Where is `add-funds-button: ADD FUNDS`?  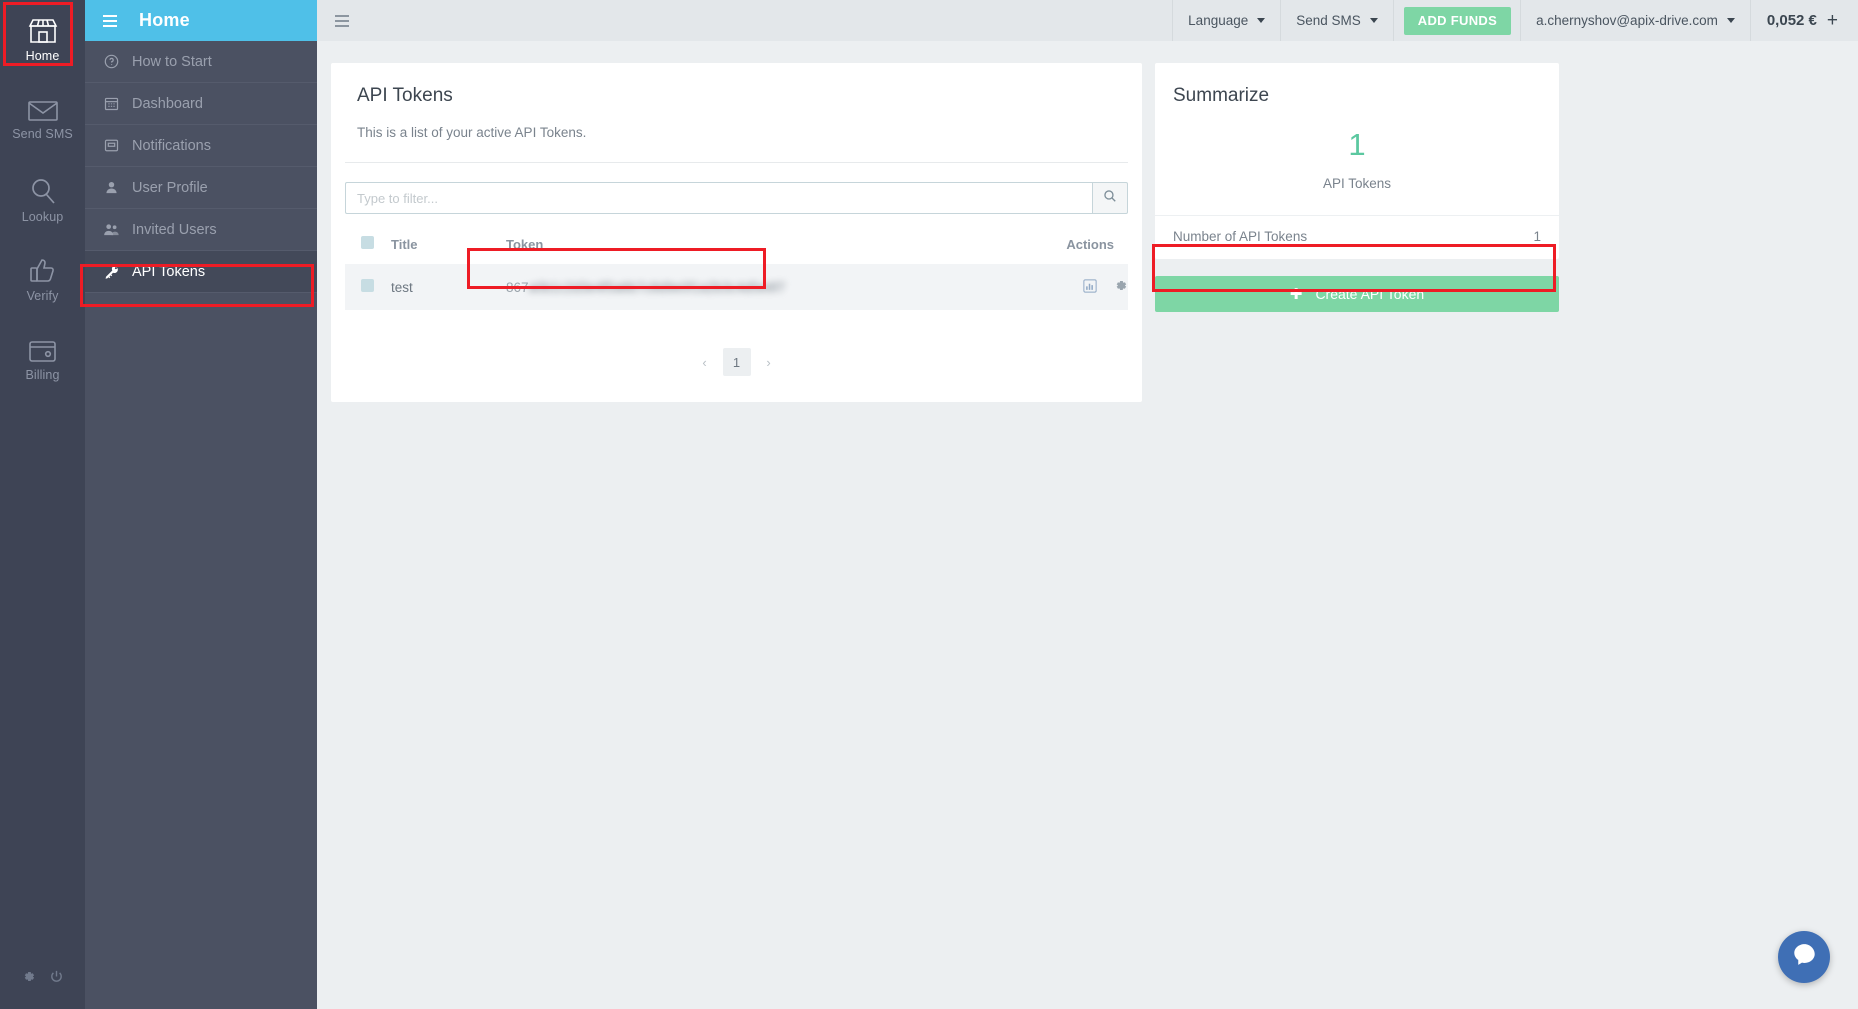
add-funds-button: ADD FUNDS is located at coordinates (1457, 20).